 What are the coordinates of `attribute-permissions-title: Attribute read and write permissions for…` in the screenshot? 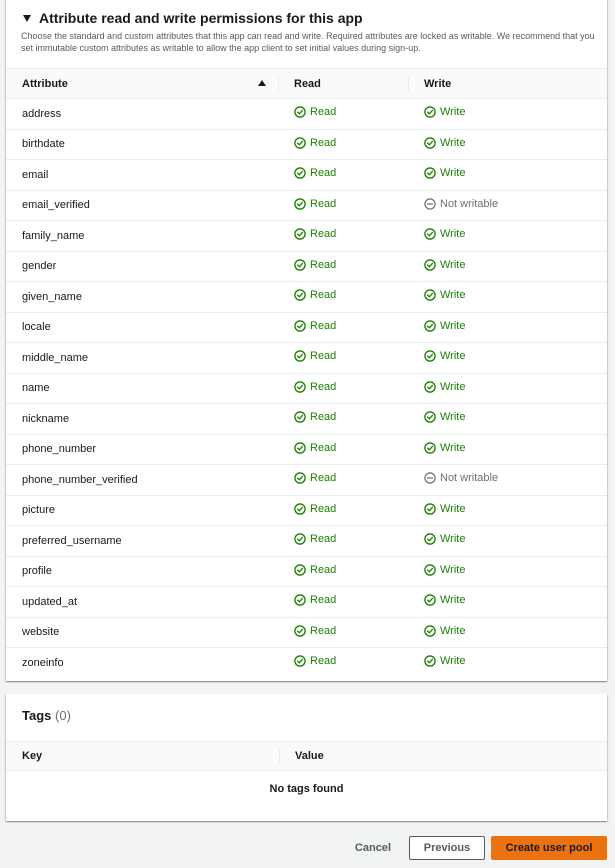 It's located at (201, 18).